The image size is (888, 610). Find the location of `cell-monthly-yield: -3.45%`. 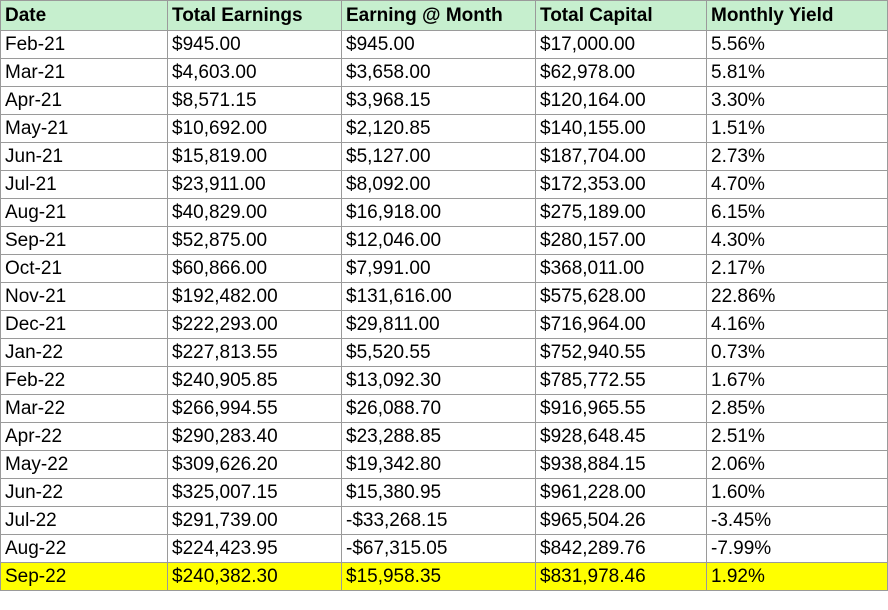

cell-monthly-yield: -3.45% is located at coordinates (797, 520).